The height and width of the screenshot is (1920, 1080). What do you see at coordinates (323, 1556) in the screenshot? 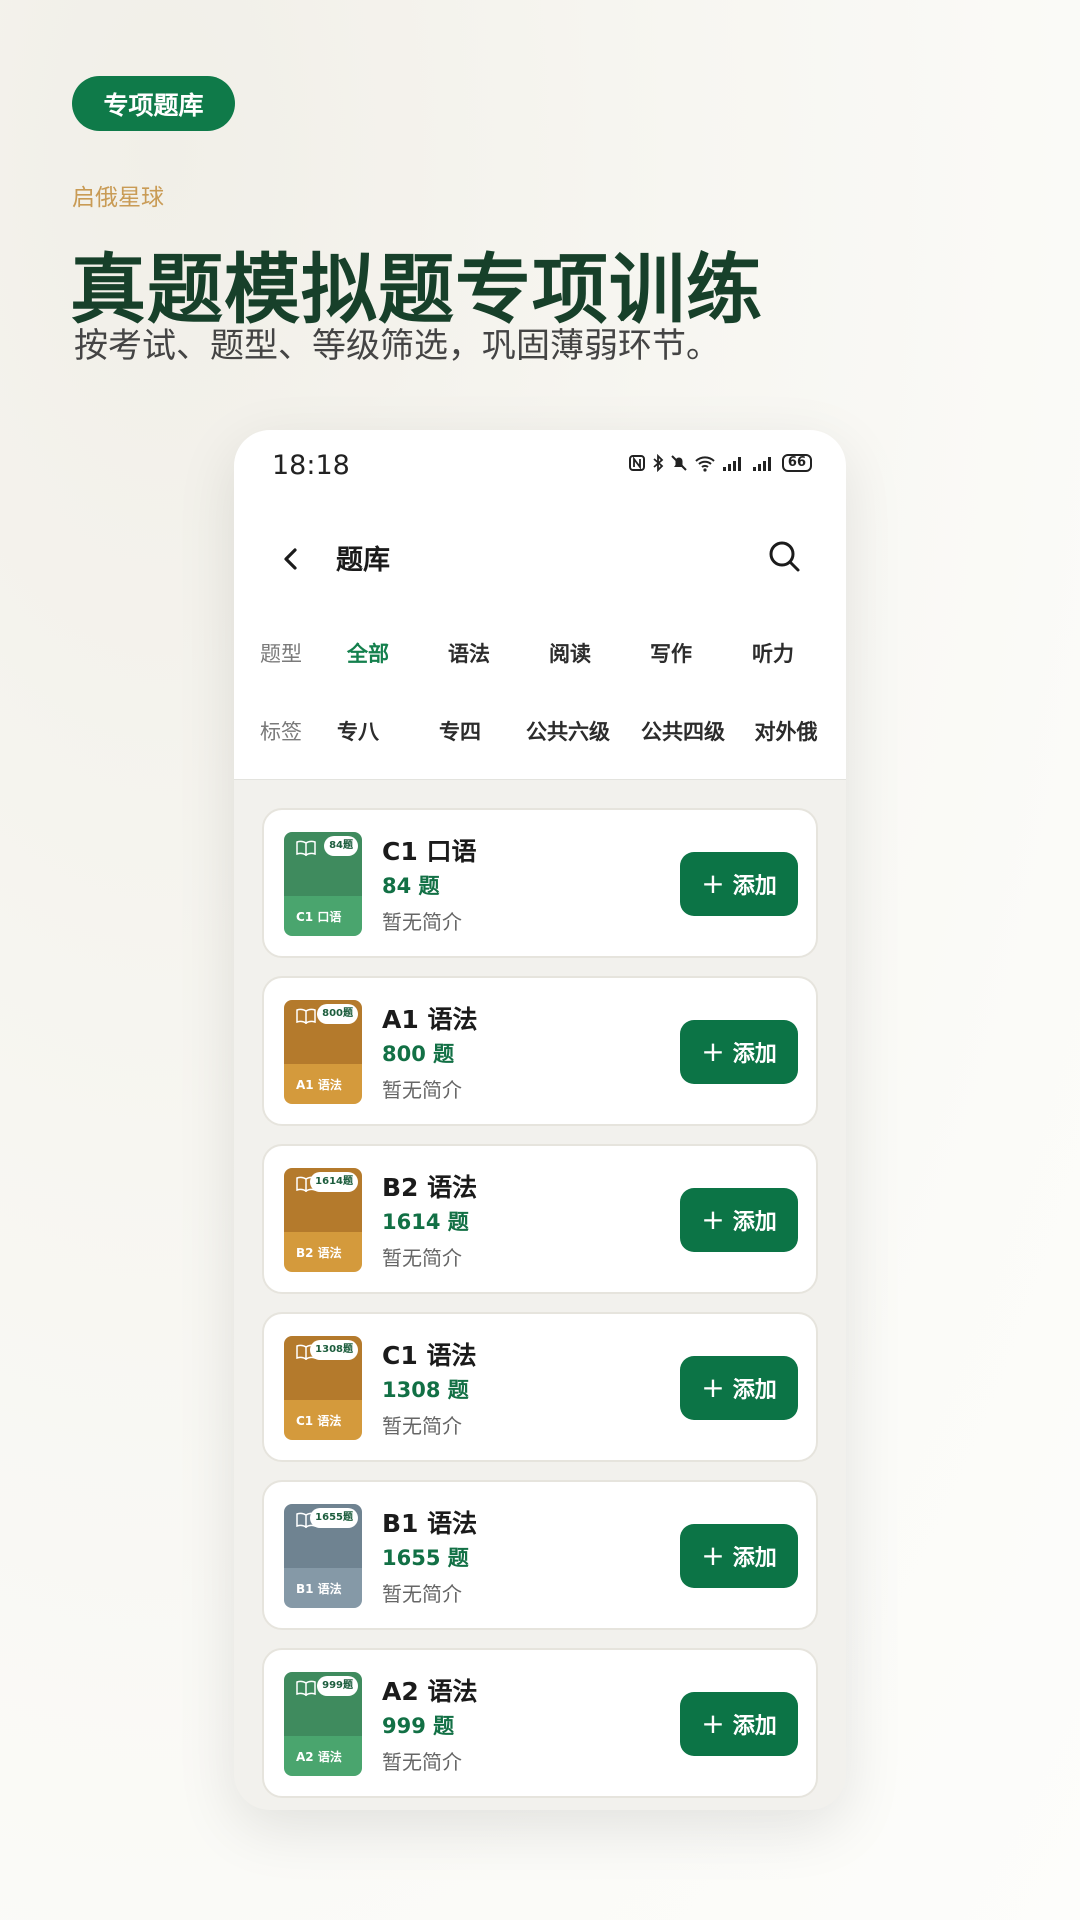
I see `book-cover: 1655题 B1 语法` at bounding box center [323, 1556].